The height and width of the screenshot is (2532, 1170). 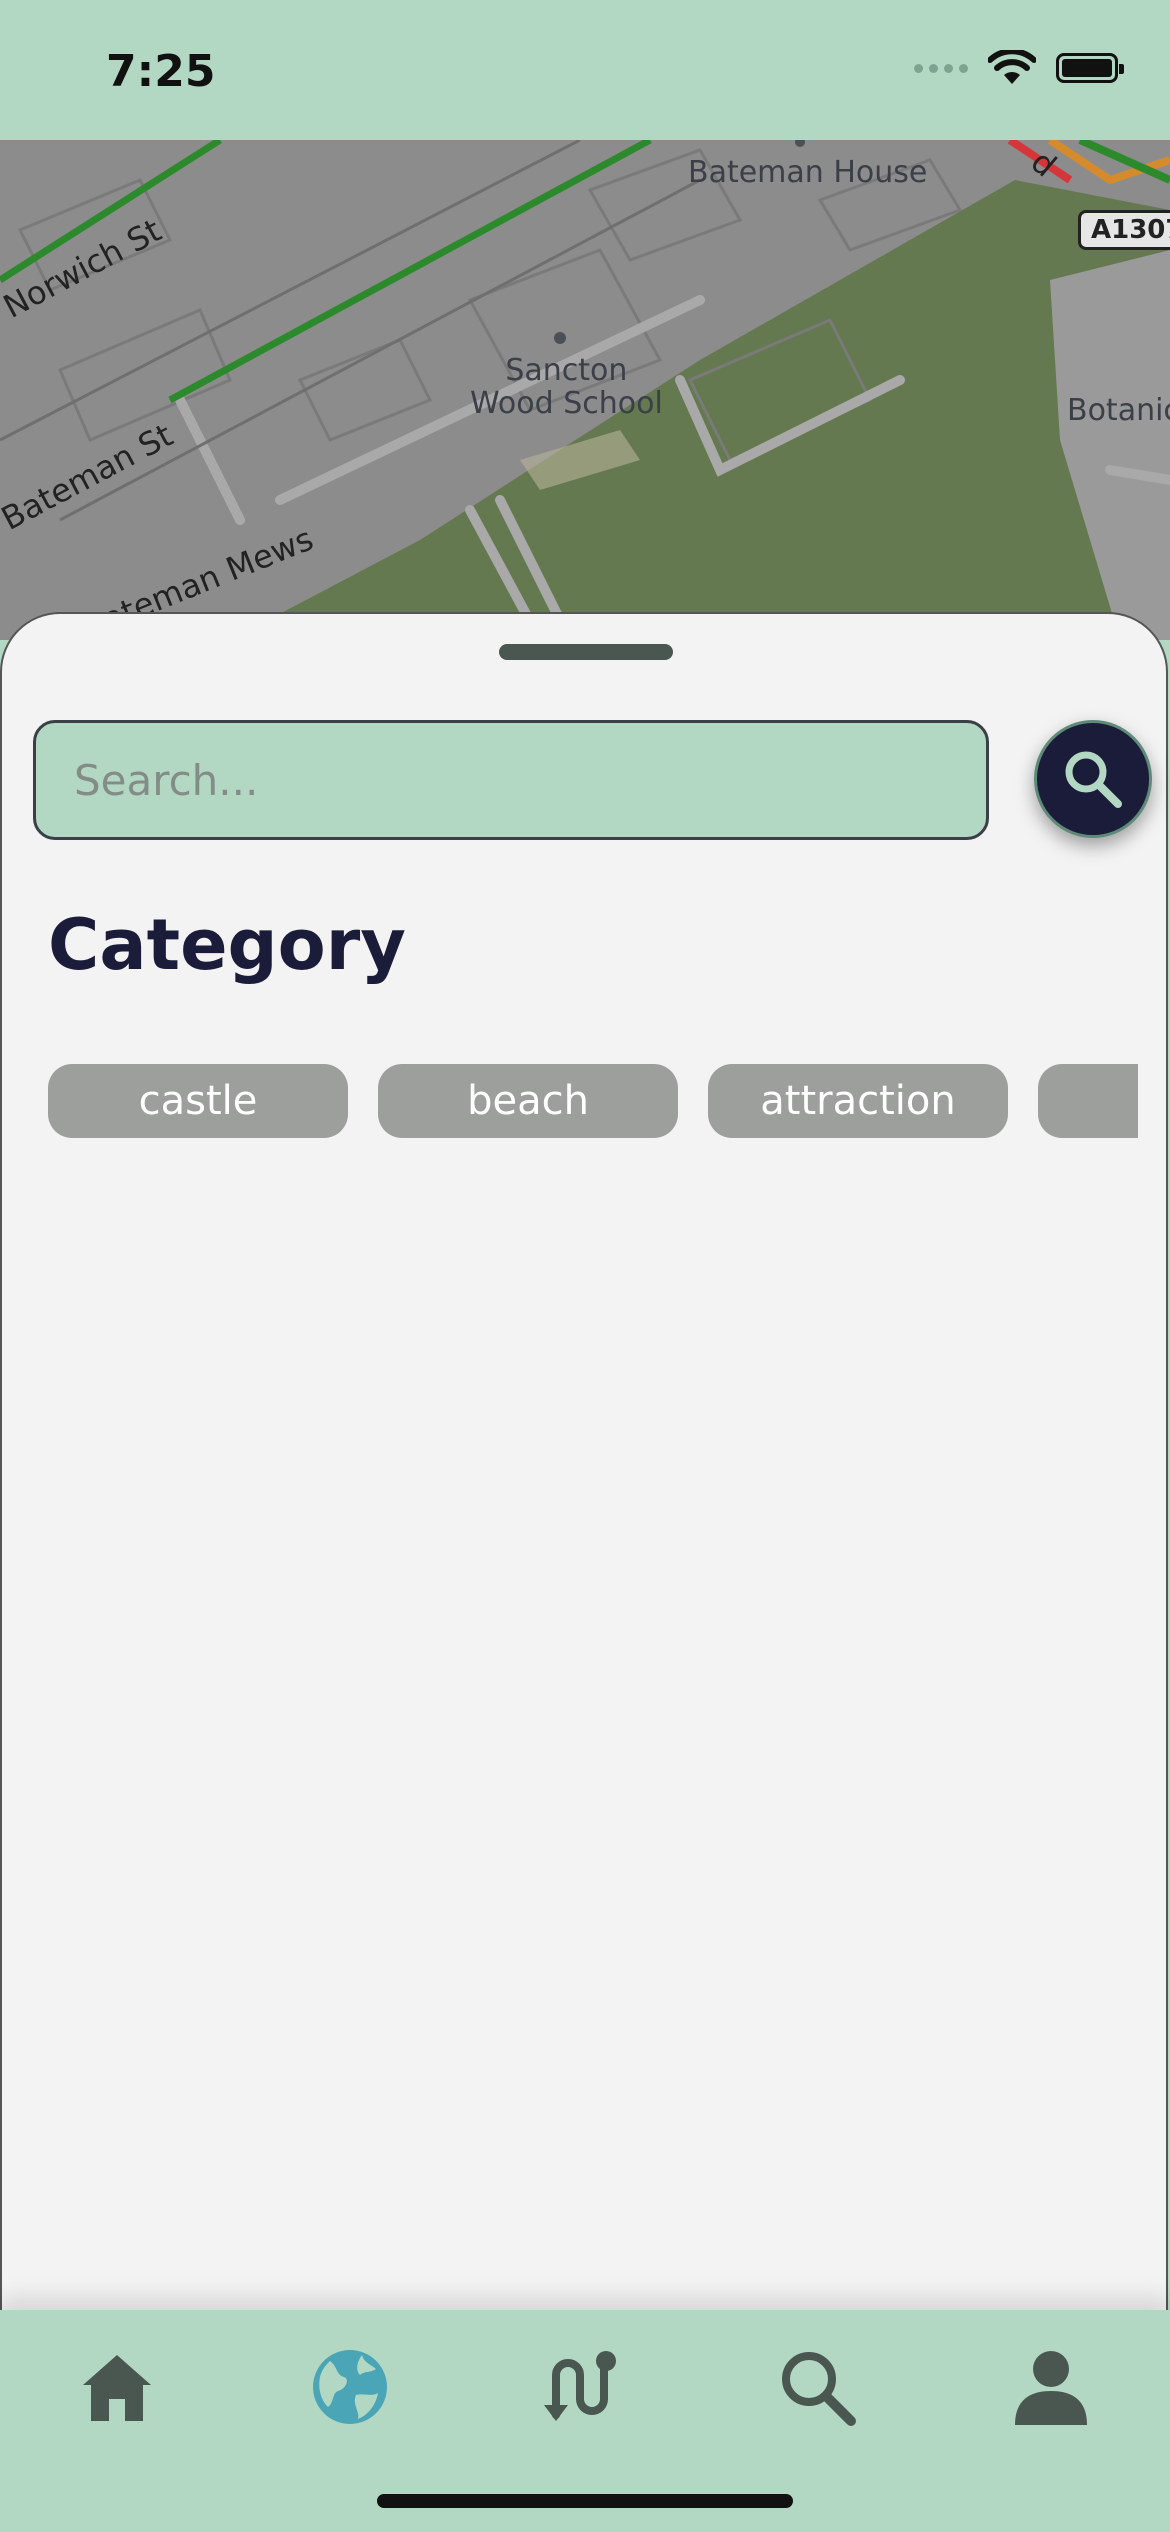 I want to click on nav-search, so click(x=817, y=2387).